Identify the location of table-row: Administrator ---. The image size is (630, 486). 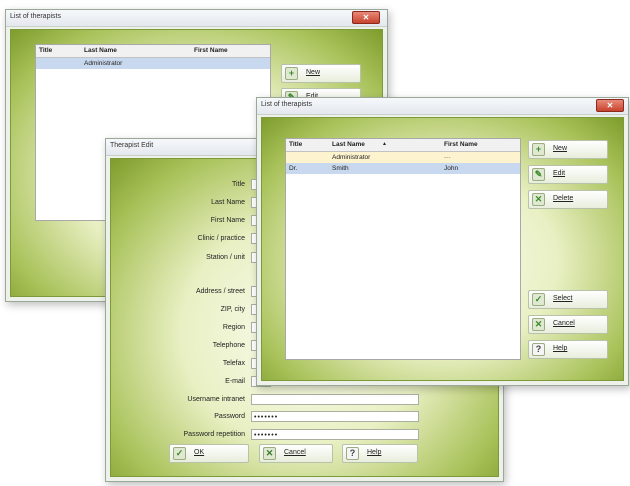
(403, 157).